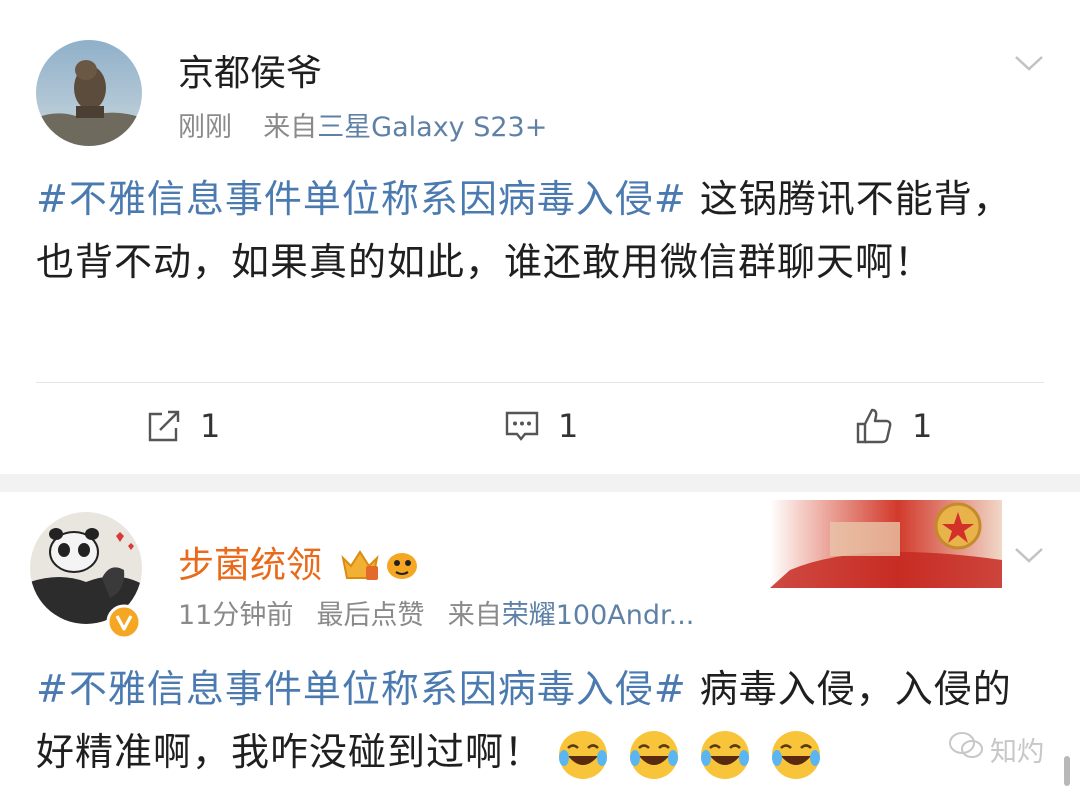  Describe the element at coordinates (210, 426) in the screenshot. I see `repost-count: 1` at that location.